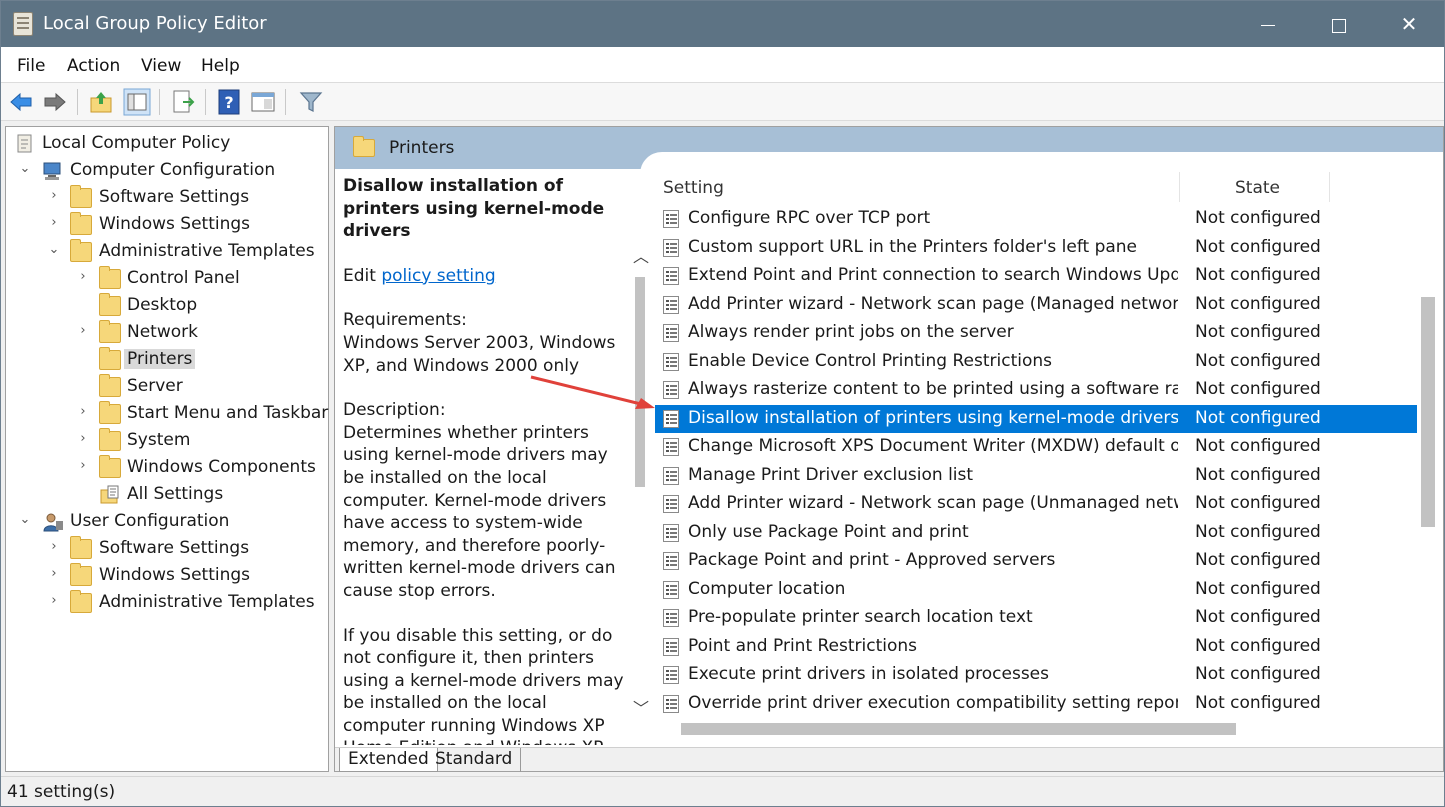 Image resolution: width=1445 pixels, height=807 pixels. Describe the element at coordinates (109, 494) in the screenshot. I see `all-settings-icon` at that location.